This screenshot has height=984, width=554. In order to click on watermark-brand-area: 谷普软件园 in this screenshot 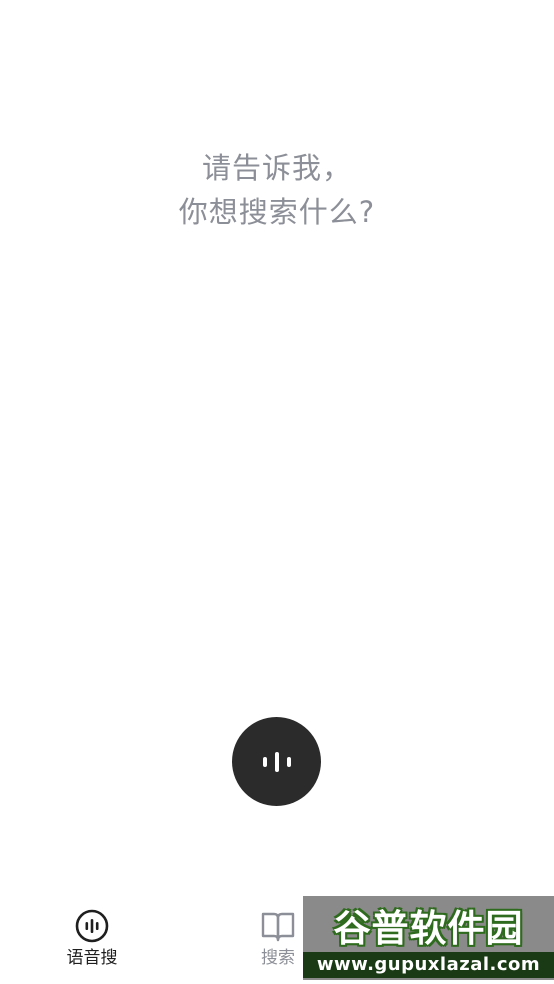, I will do `click(428, 929)`.